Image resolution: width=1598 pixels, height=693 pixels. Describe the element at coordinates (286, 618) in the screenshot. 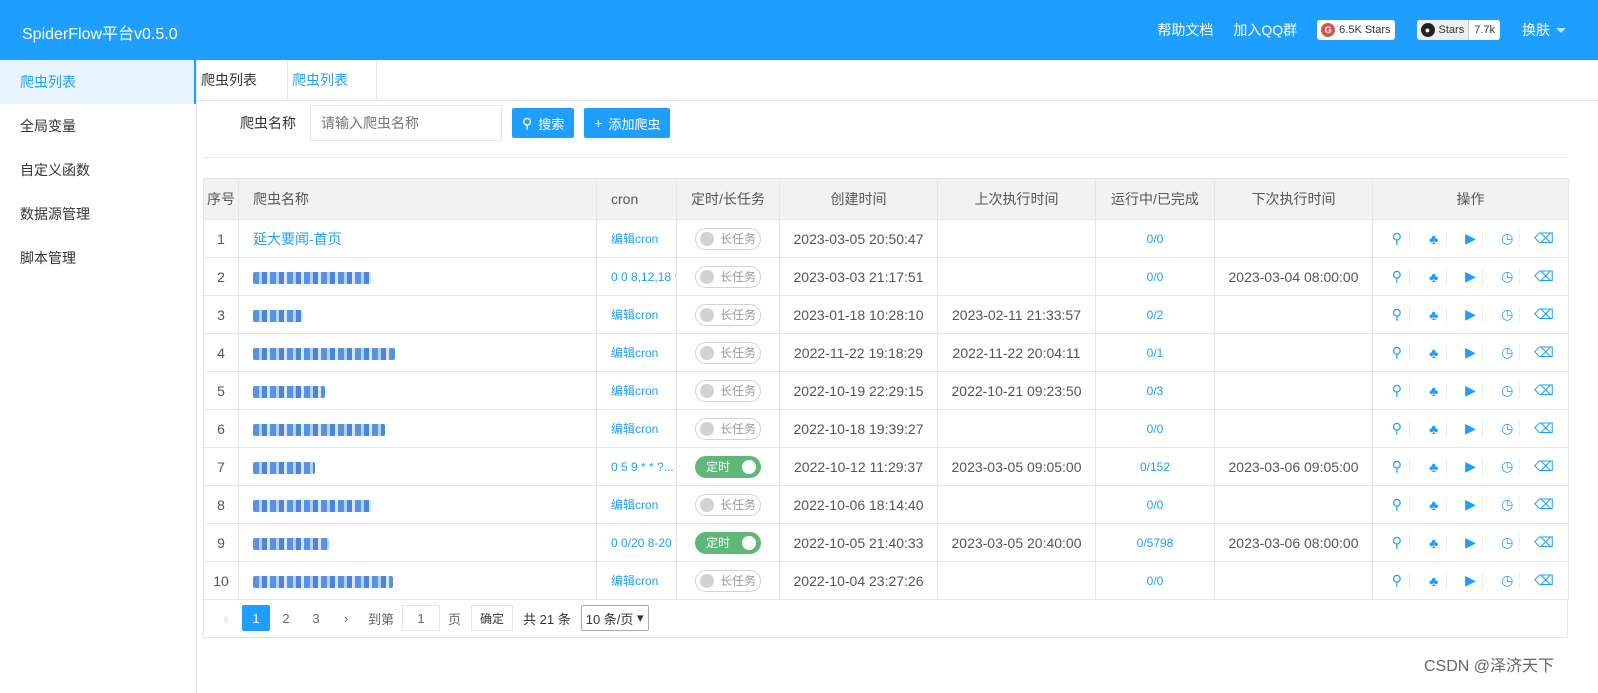

I see `page-2: 2` at that location.